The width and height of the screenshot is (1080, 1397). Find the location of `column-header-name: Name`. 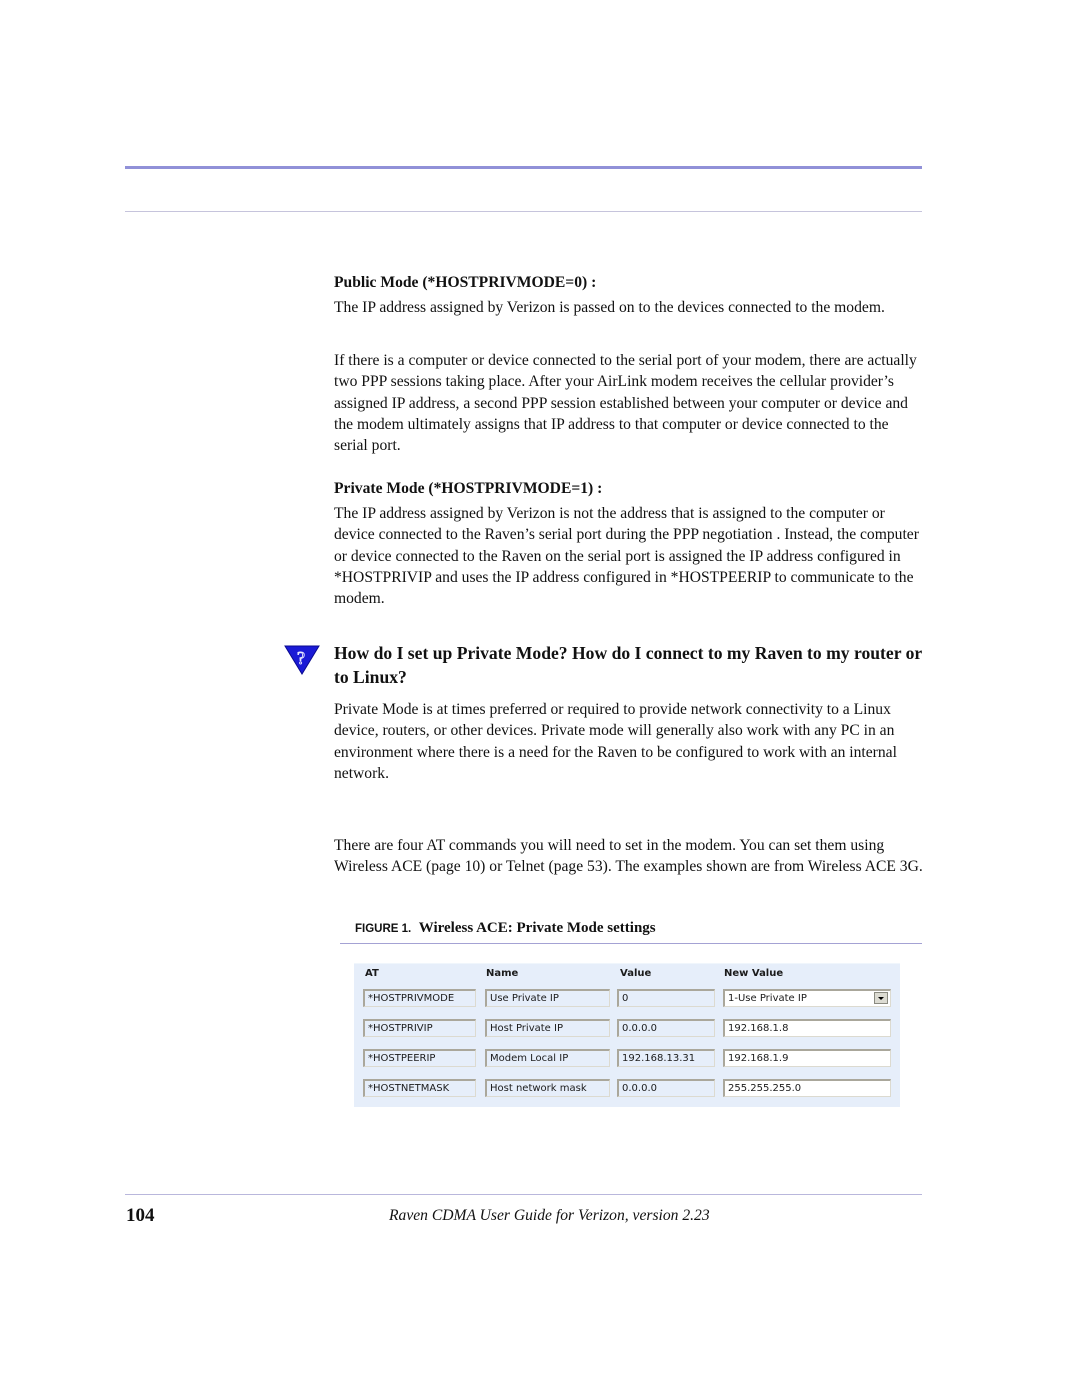

column-header-name: Name is located at coordinates (502, 973).